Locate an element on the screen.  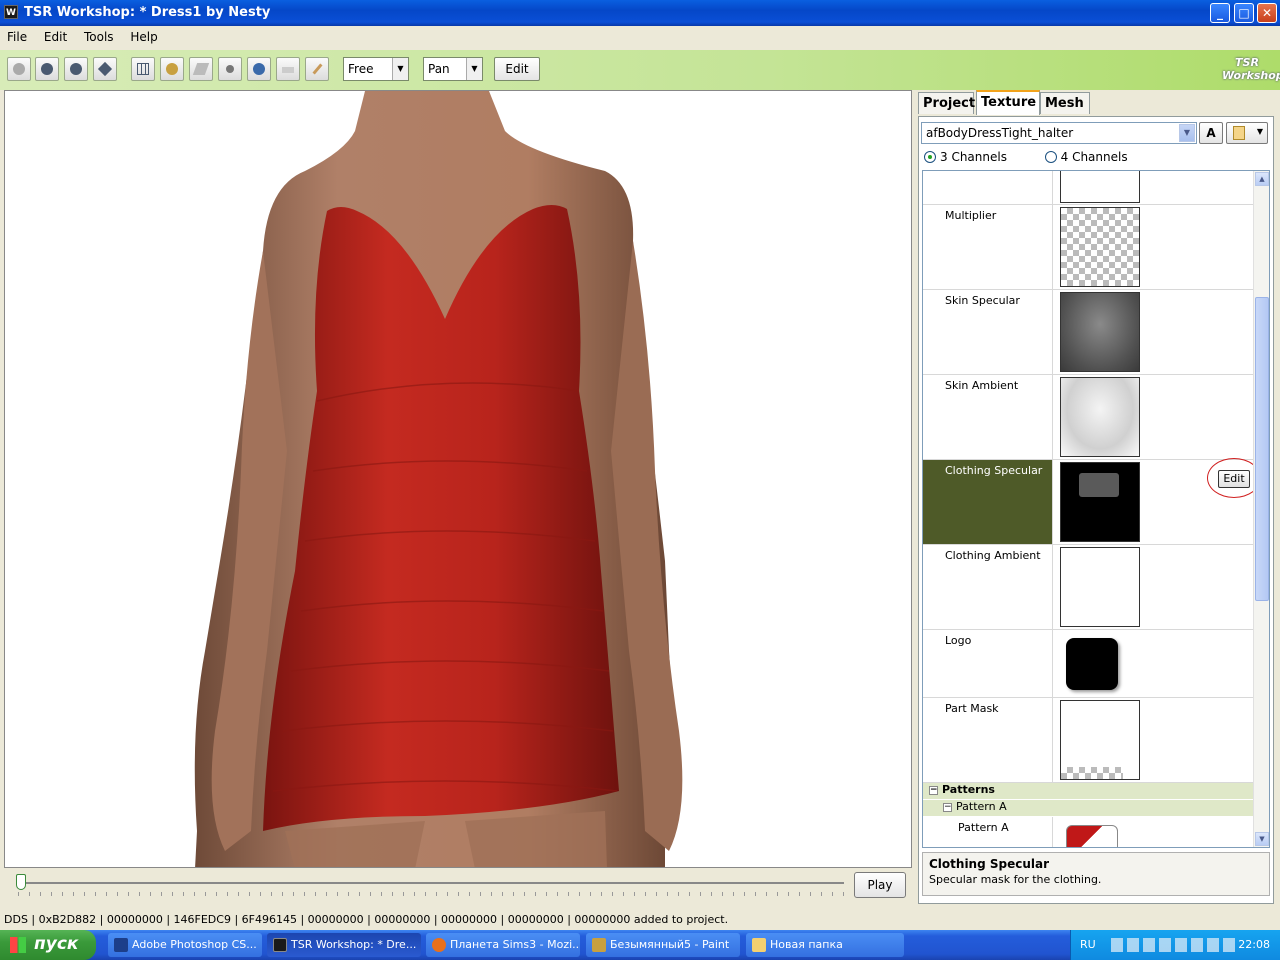
list-item-pattern-a: Pattern A is located at coordinates (1088, 832).